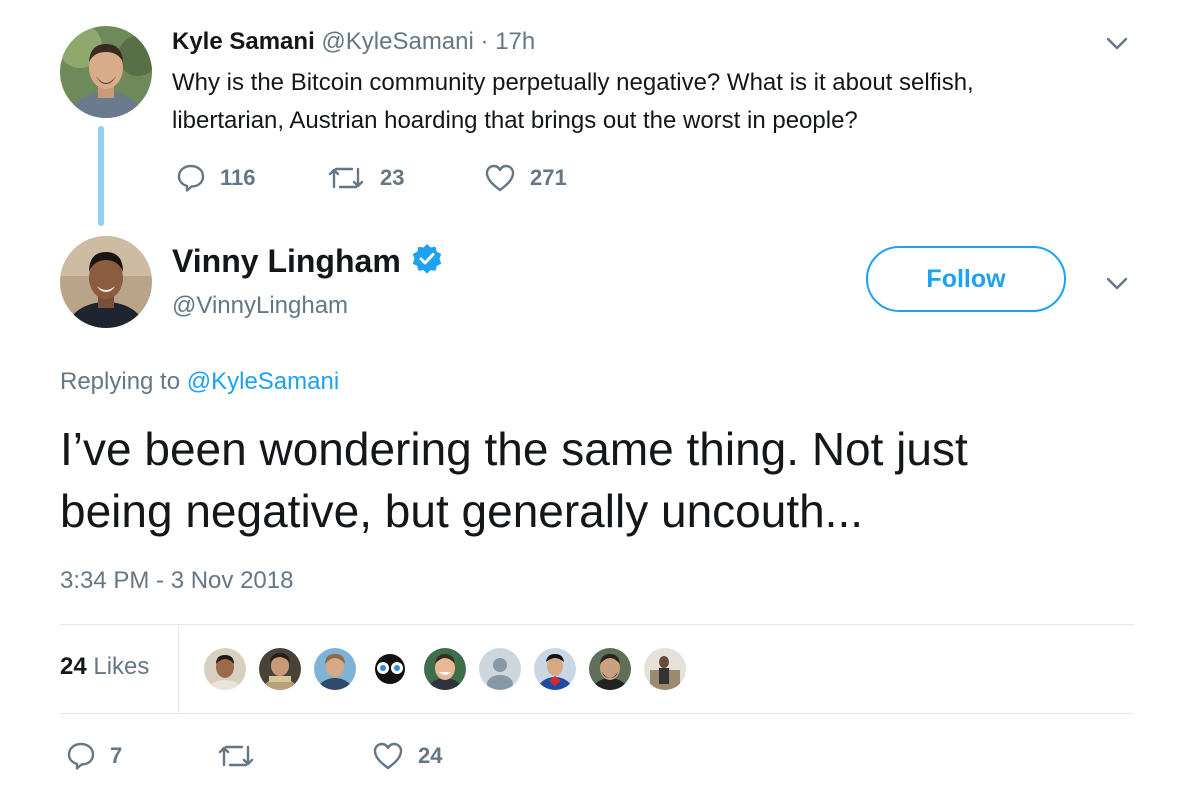 Image resolution: width=1200 pixels, height=807 pixels. I want to click on like-action: 24, so click(407, 756).